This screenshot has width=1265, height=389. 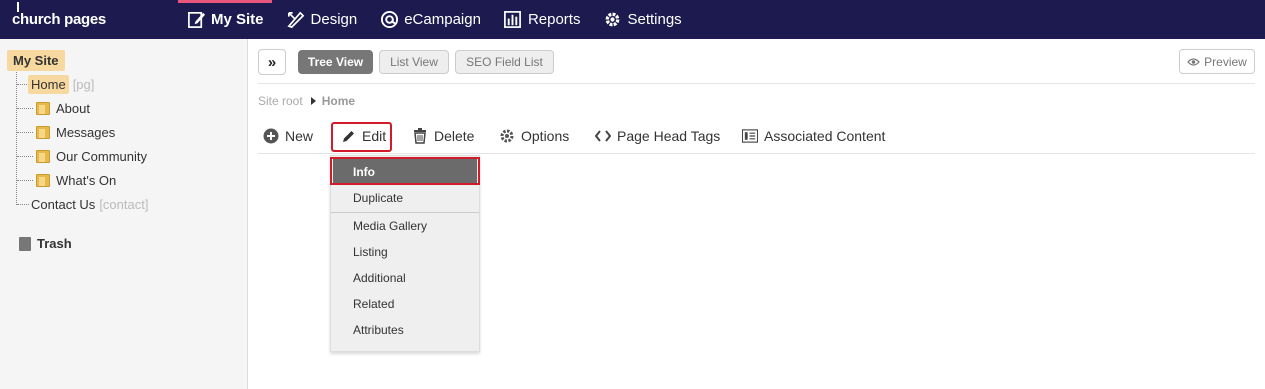 I want to click on nav-ecampaign: eCampaign, so click(x=430, y=19).